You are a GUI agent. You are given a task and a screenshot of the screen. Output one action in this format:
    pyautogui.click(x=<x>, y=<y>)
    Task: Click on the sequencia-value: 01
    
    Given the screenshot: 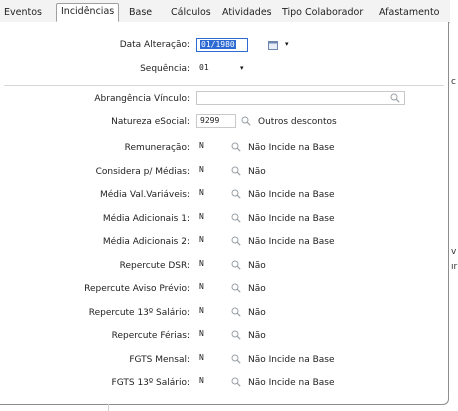 What is the action you would take?
    pyautogui.click(x=204, y=67)
    